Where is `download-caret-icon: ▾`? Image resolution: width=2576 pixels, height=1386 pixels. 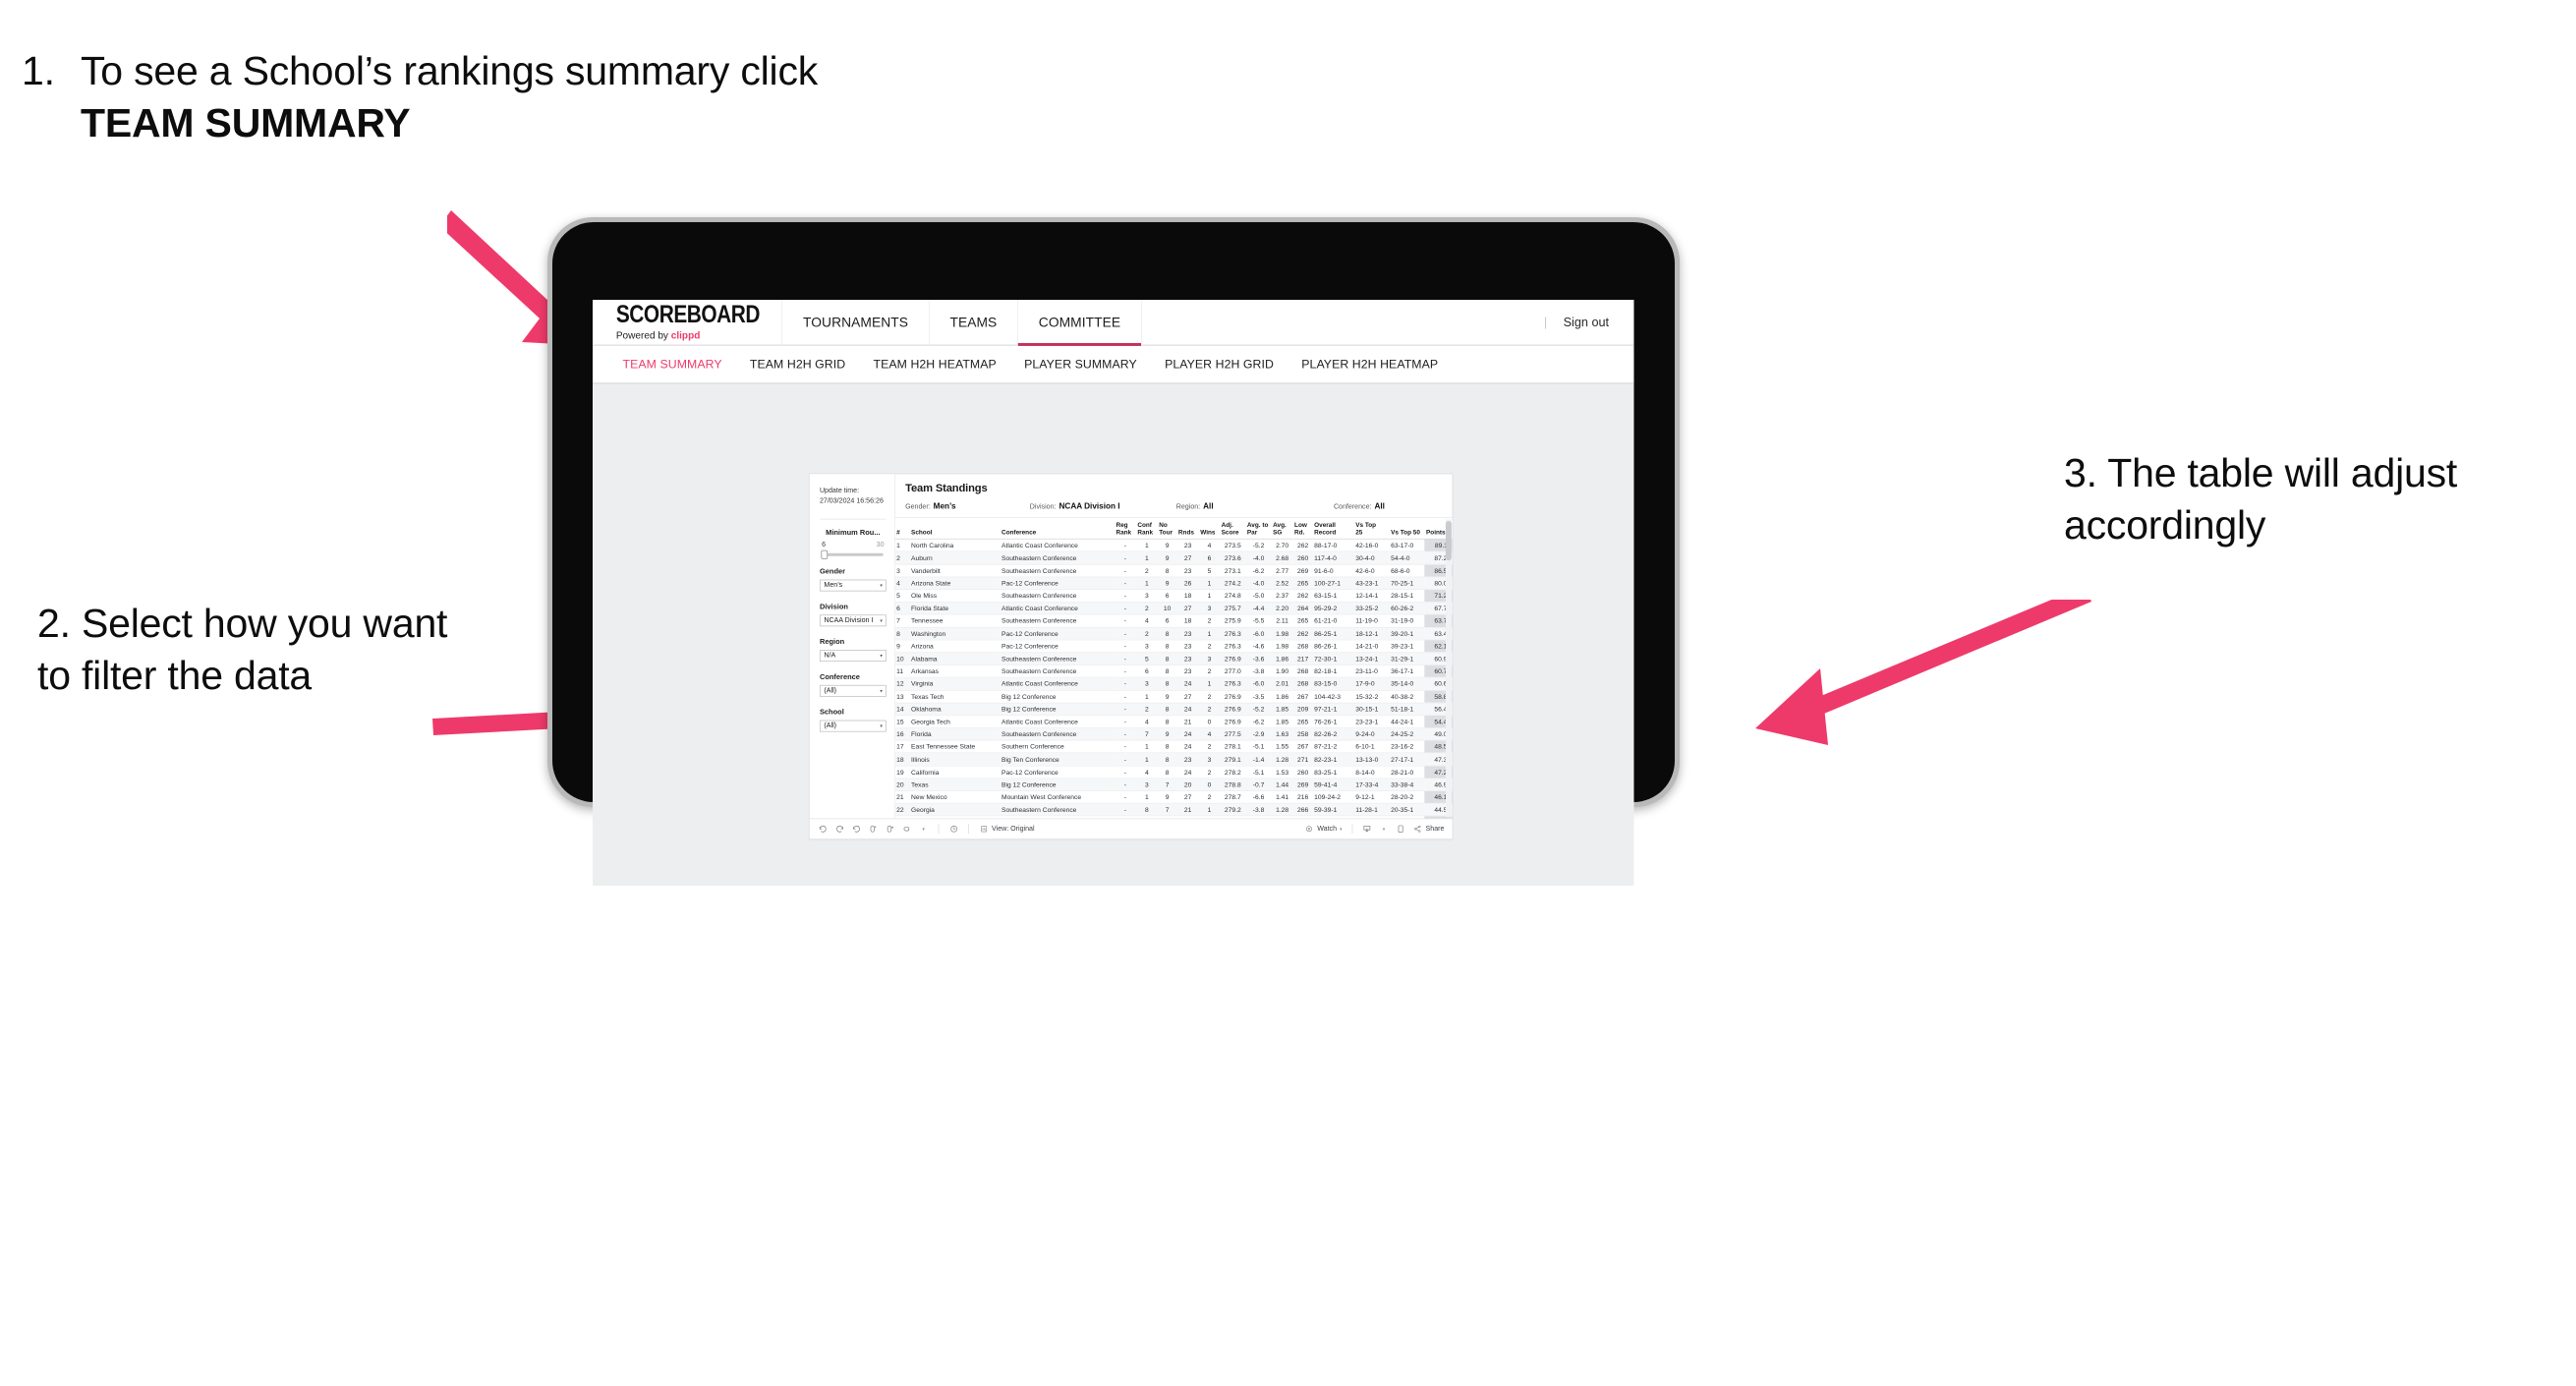
download-caret-icon: ▾ is located at coordinates (1384, 829).